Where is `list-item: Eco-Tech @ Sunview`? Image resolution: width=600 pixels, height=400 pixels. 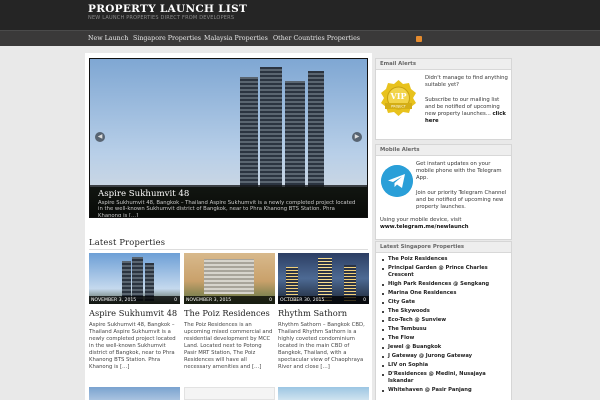
list-item: Eco-Tech @ Sunview is located at coordinates (446, 320).